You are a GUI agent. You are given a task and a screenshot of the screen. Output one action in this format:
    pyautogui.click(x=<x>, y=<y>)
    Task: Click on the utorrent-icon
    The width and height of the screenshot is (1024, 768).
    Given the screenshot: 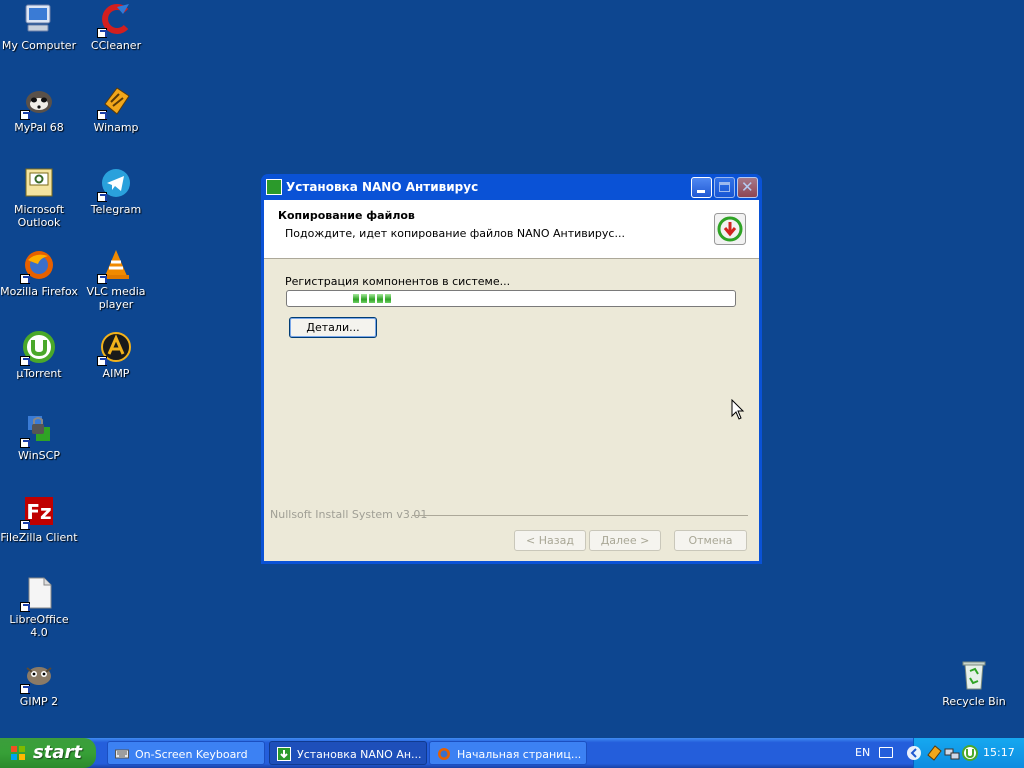 What is the action you would take?
    pyautogui.click(x=38, y=348)
    